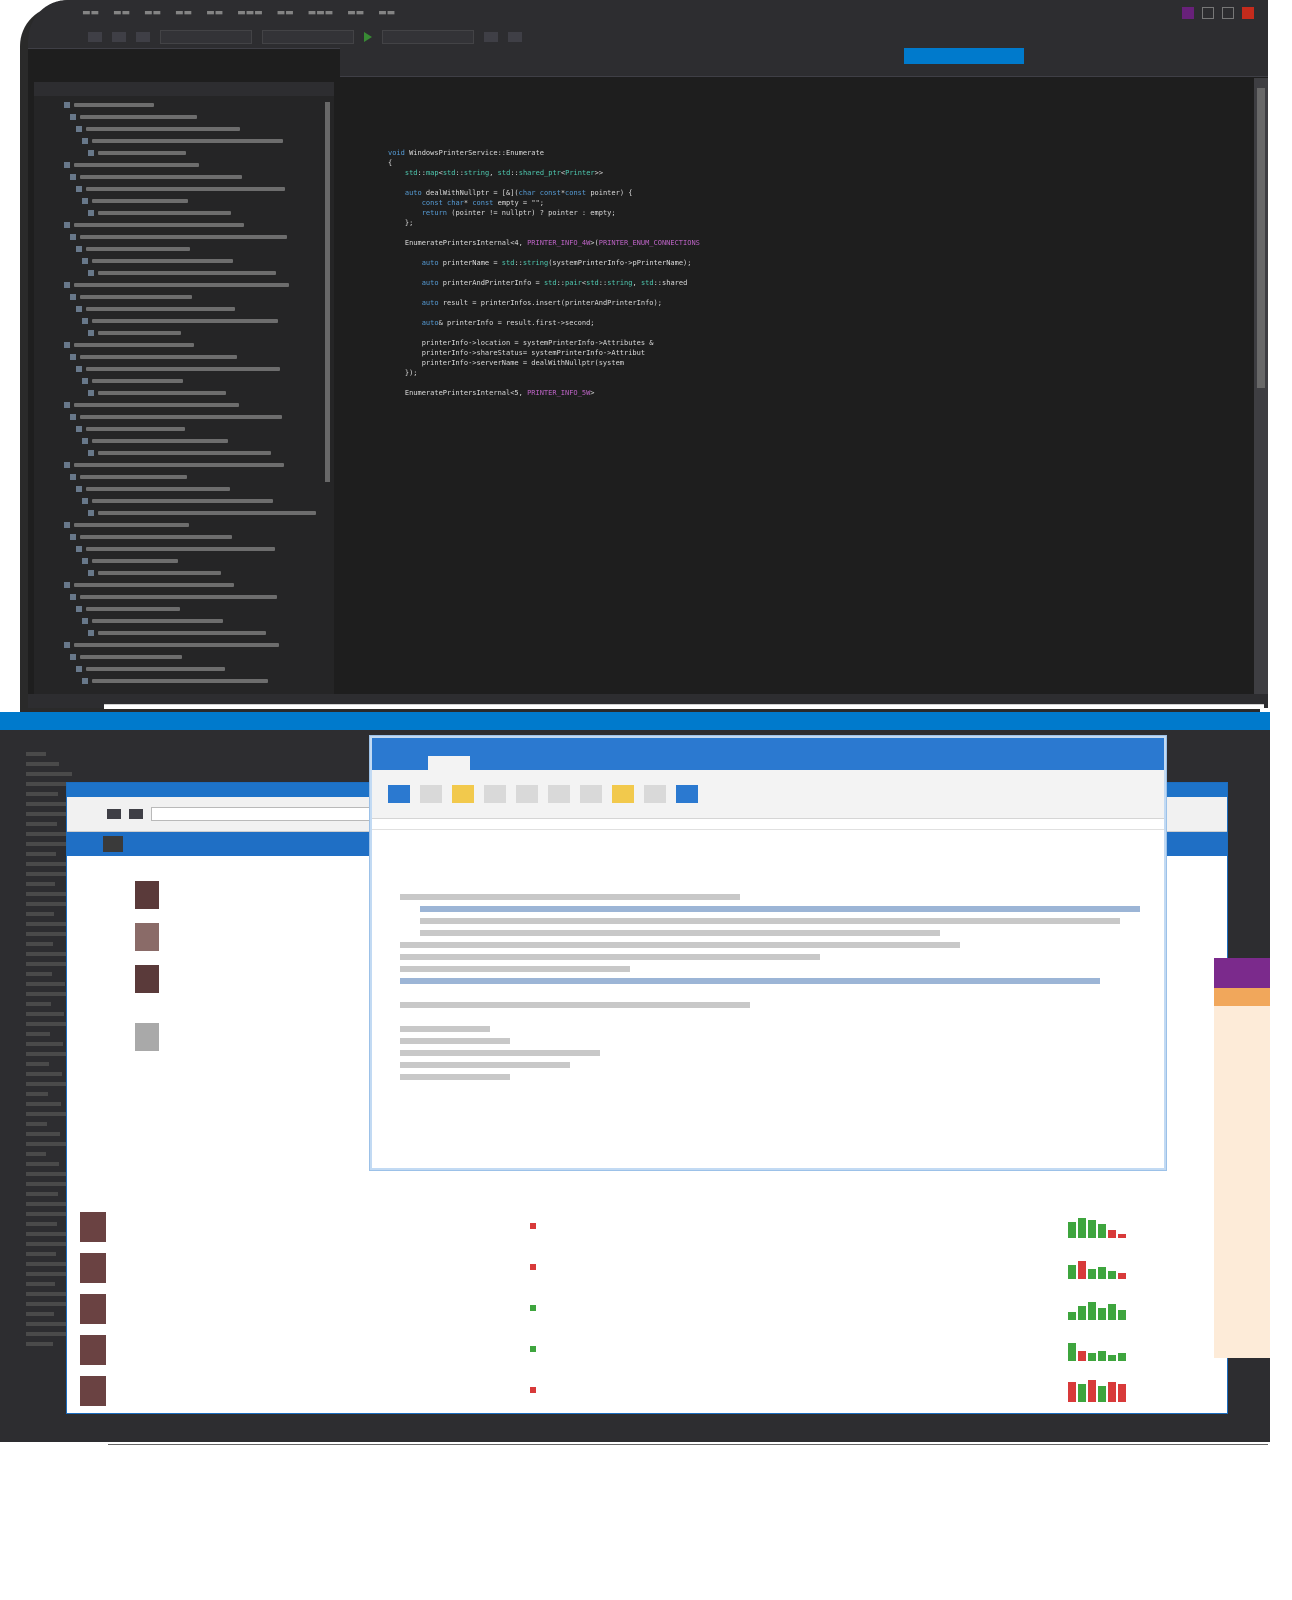 The image size is (1292, 1600). Describe the element at coordinates (327, 292) in the screenshot. I see `solution-explorer-scrollbar` at that location.